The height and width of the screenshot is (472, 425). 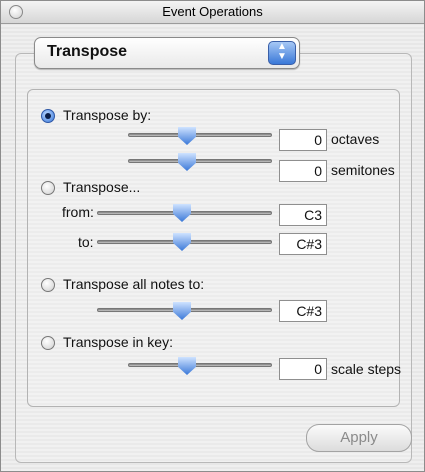 I want to click on octaves-unit-label: octaves, so click(x=355, y=139).